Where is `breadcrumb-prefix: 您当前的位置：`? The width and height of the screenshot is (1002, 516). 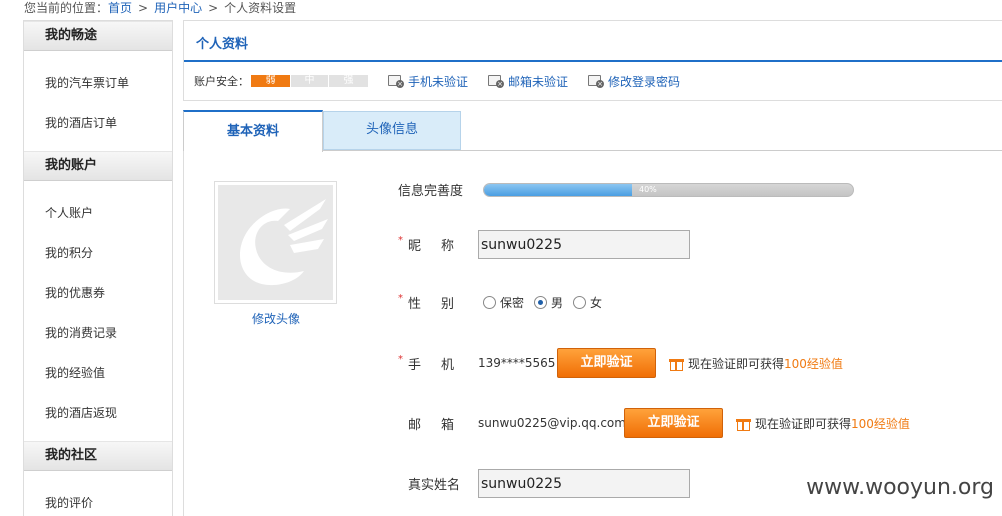 breadcrumb-prefix: 您当前的位置： is located at coordinates (66, 8).